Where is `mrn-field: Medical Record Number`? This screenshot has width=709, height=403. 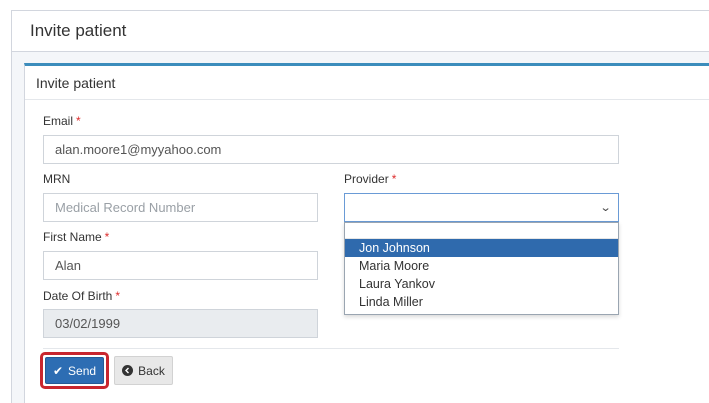
mrn-field: Medical Record Number is located at coordinates (180, 207).